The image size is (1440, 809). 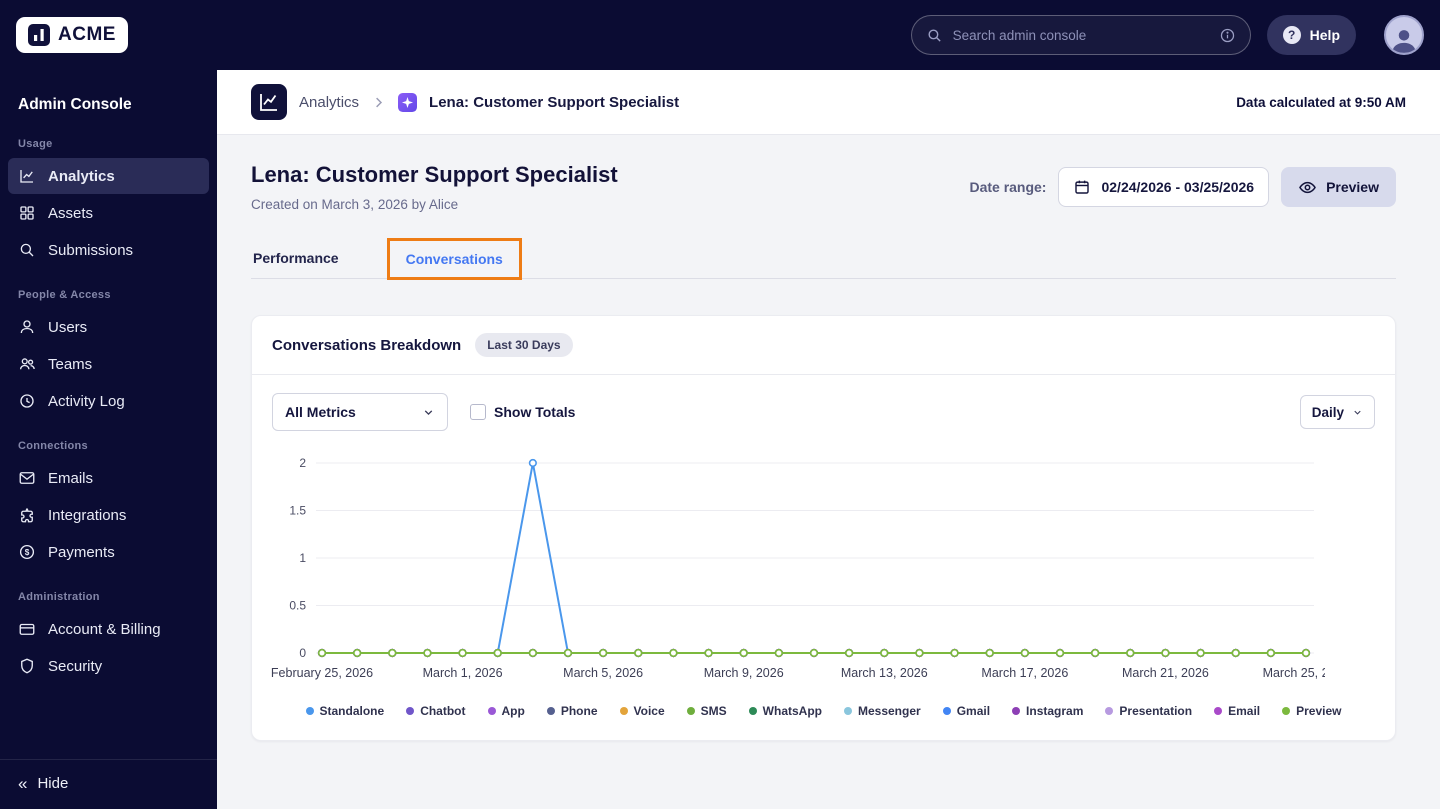 I want to click on legend-label: WhatsApp, so click(x=792, y=711).